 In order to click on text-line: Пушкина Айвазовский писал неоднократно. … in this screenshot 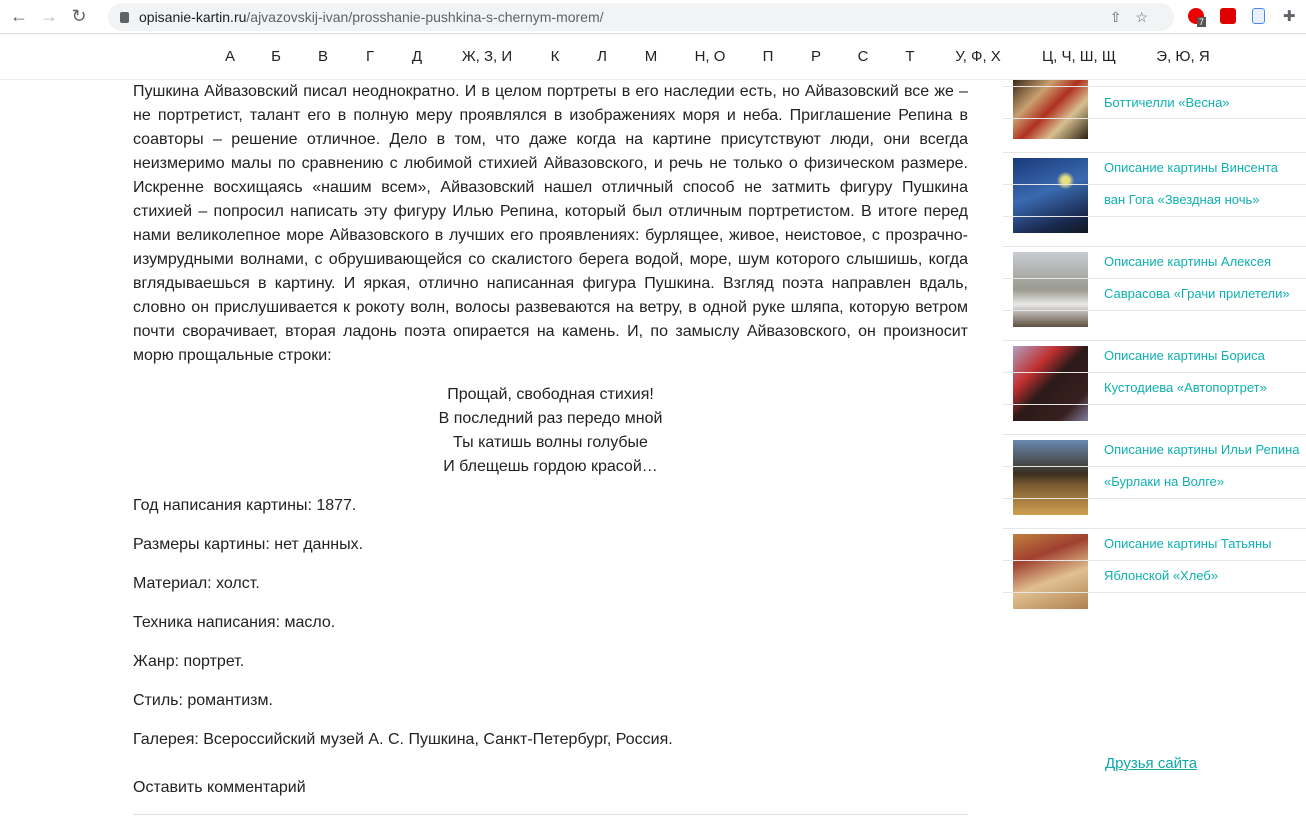, I will do `click(550, 91)`.